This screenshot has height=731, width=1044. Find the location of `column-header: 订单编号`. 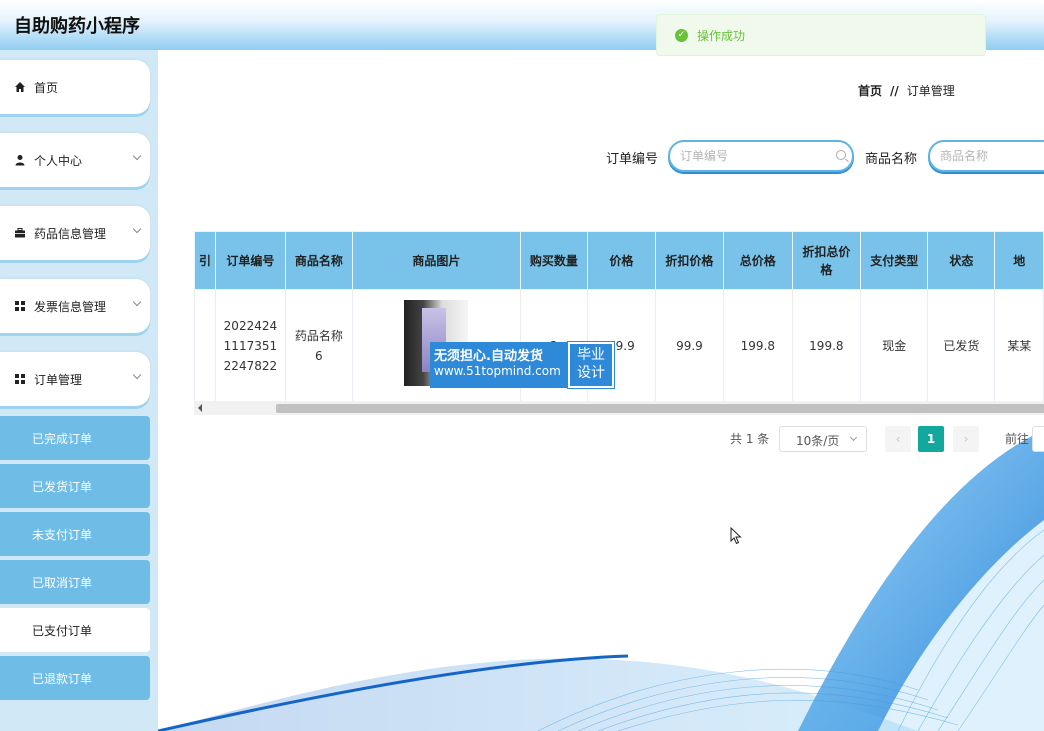

column-header: 订单编号 is located at coordinates (250, 260).